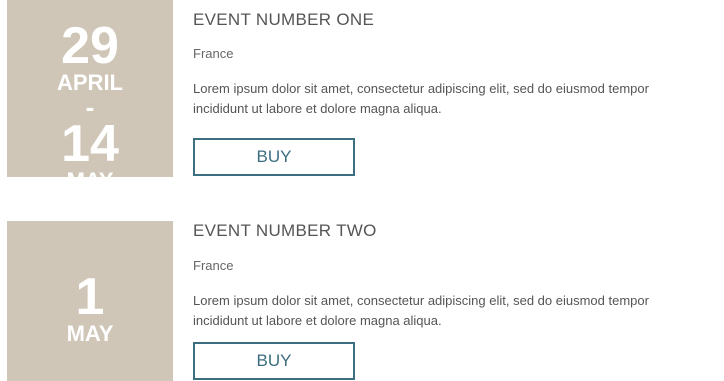 Image resolution: width=724 pixels, height=381 pixels. I want to click on event-title: EVENT NUMBER TWO, so click(285, 230).